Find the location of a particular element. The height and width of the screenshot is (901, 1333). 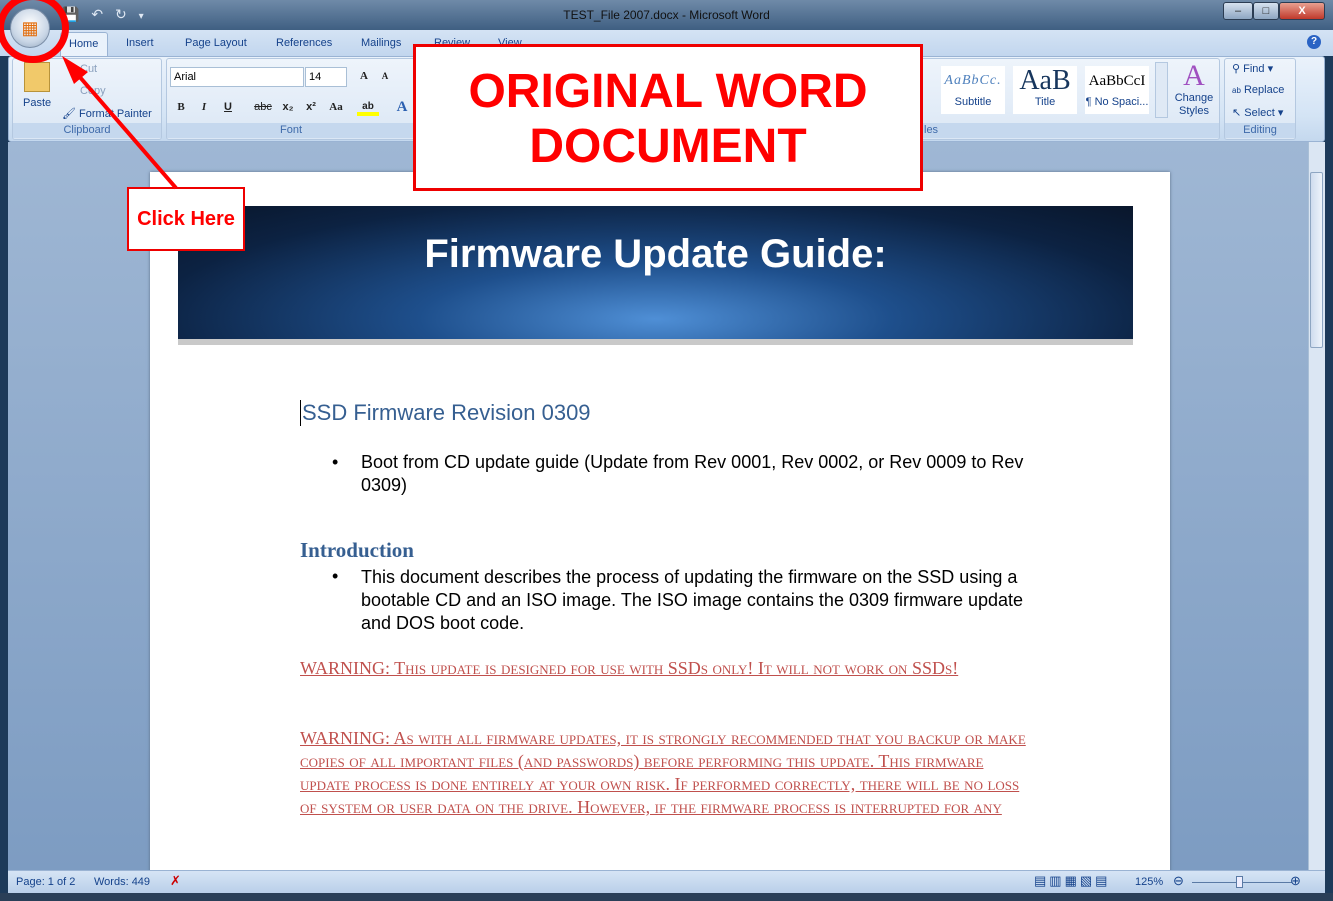

original-document-callout: ORIGINAL WORD DOCUMENT is located at coordinates (668, 117).